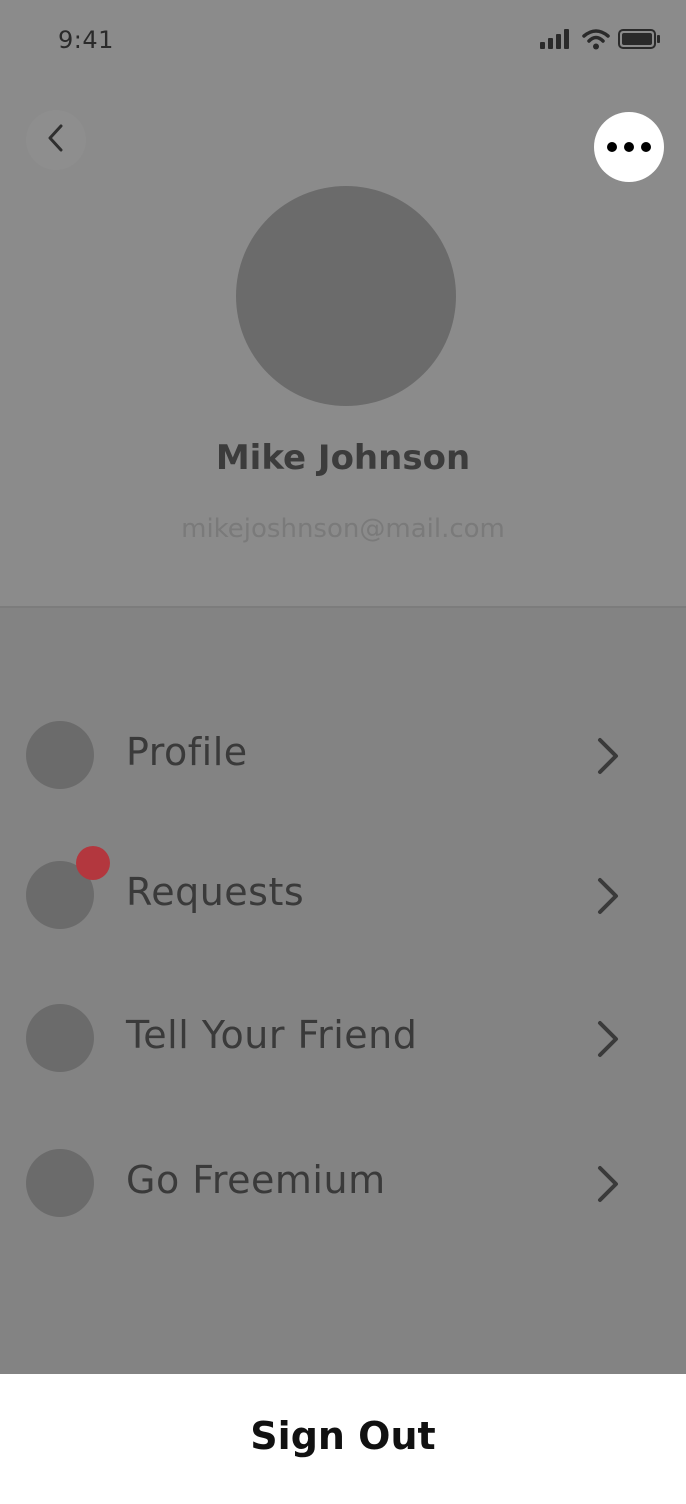 The height and width of the screenshot is (1504, 686). Describe the element at coordinates (596, 41) in the screenshot. I see `wifi-icon` at that location.